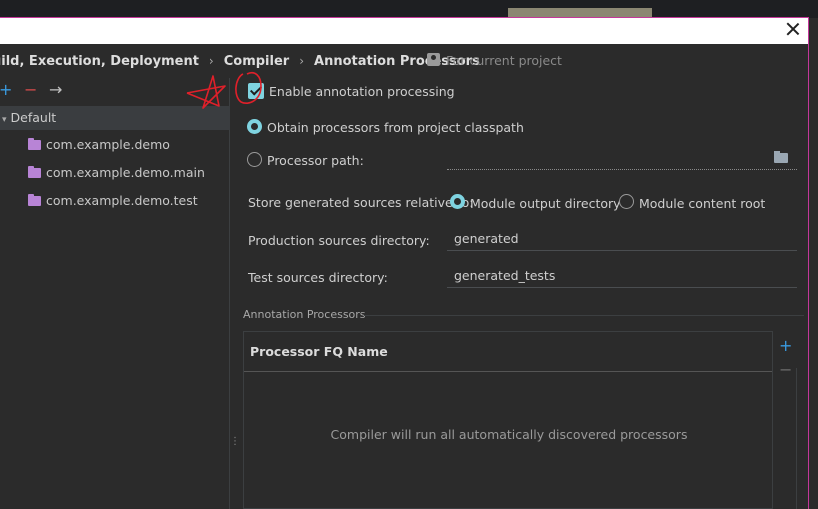 The width and height of the screenshot is (818, 509). I want to click on tree-item-default: ▾ Default, so click(115, 118).